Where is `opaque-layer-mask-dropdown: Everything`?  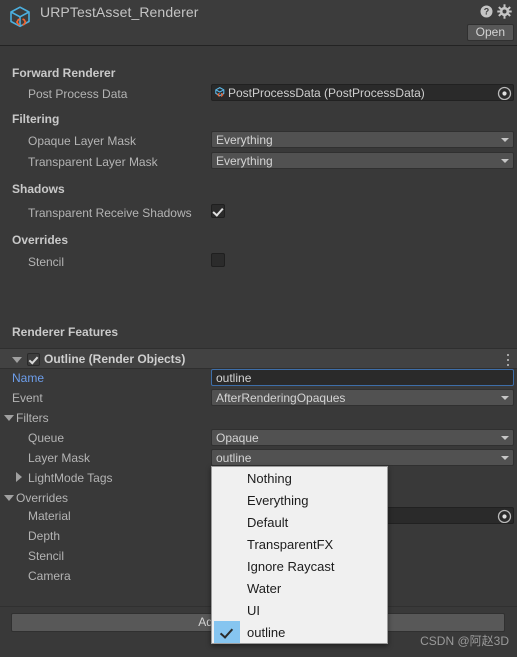
opaque-layer-mask-dropdown: Everything is located at coordinates (362, 139).